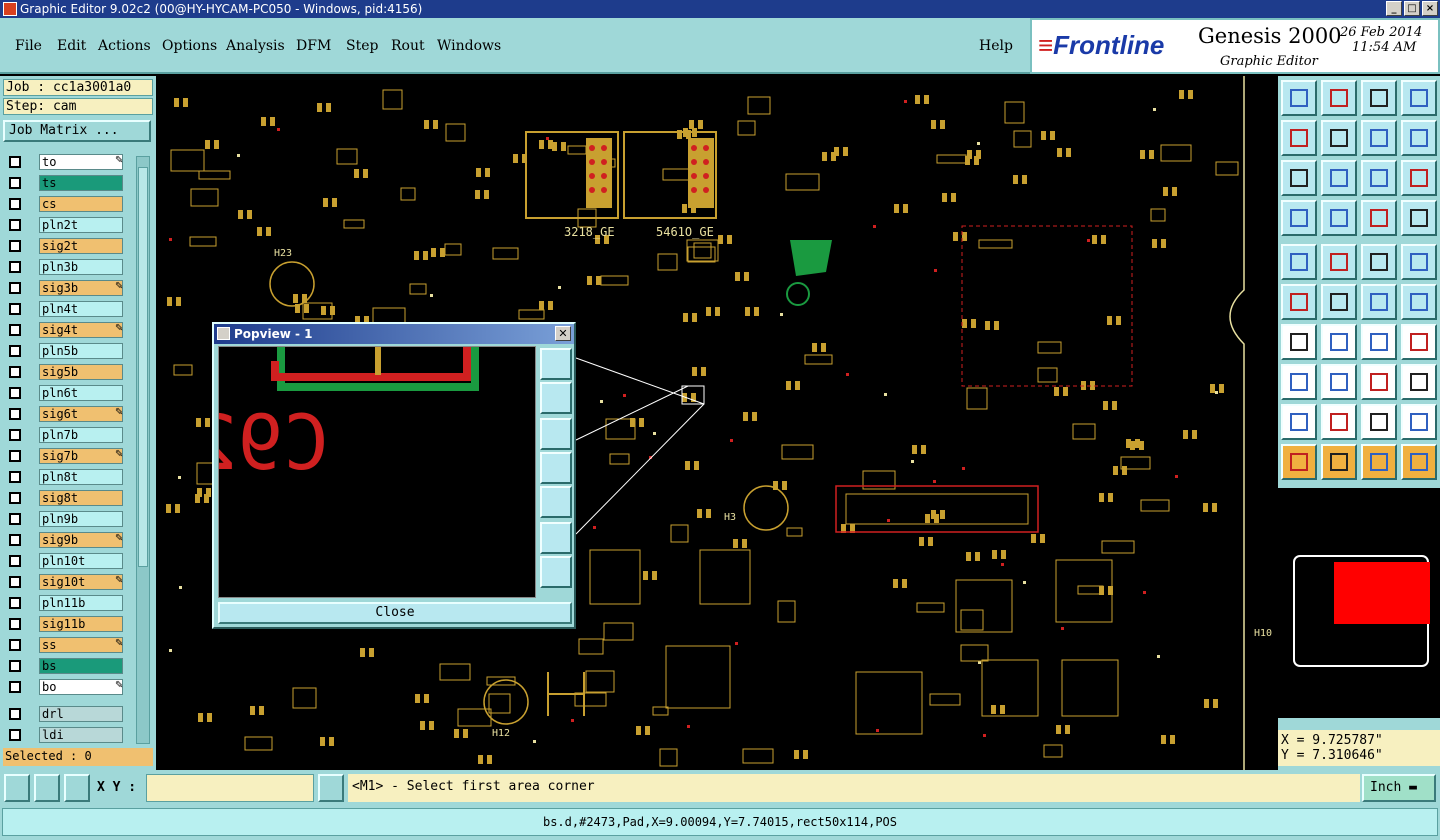 Image resolution: width=1440 pixels, height=840 pixels. I want to click on pad-pair-icon, so click(1299, 382).